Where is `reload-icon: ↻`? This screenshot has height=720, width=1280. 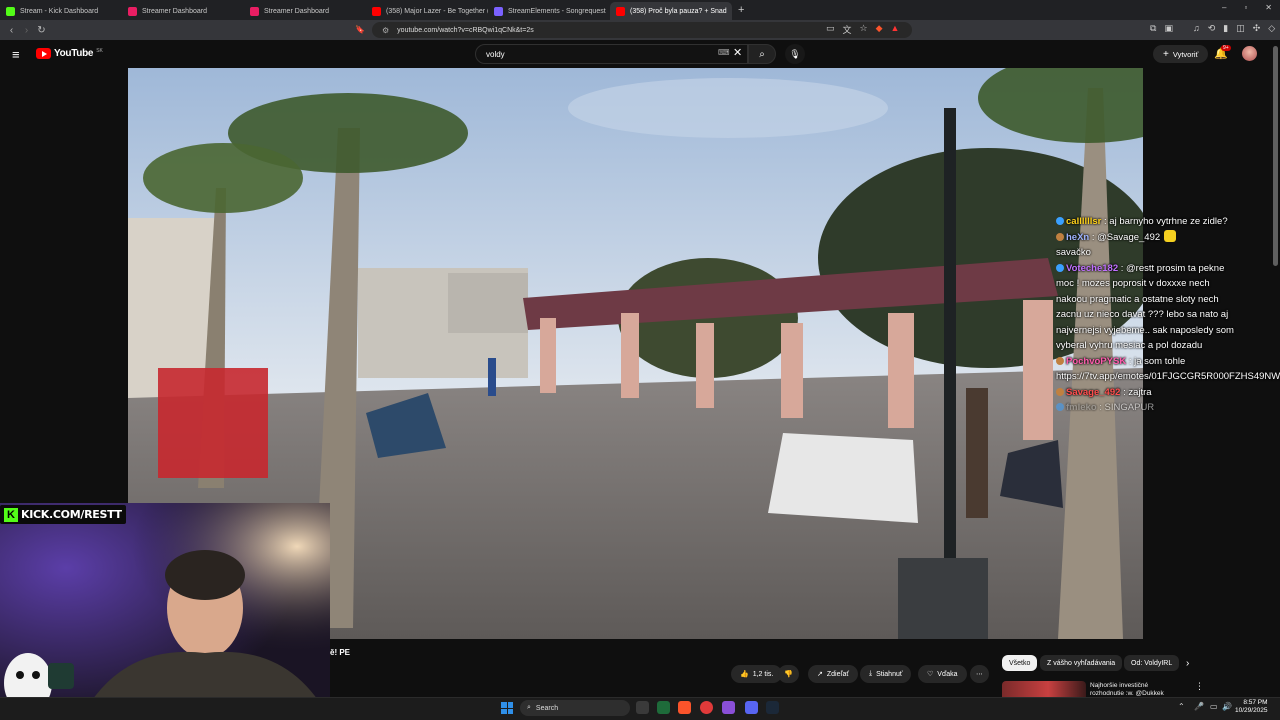 reload-icon: ↻ is located at coordinates (41, 30).